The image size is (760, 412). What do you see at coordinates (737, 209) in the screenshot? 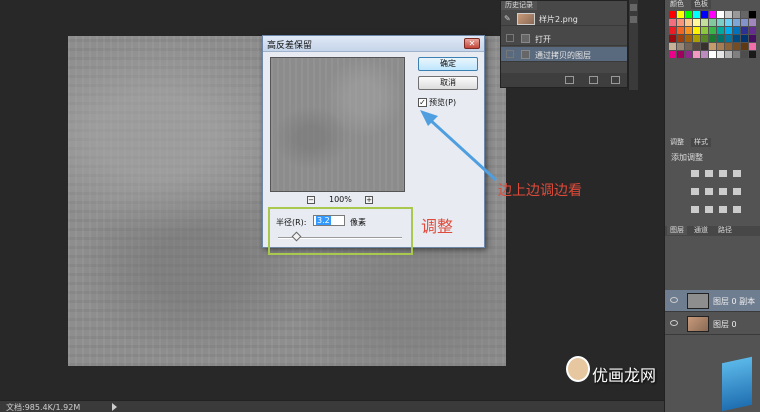
I see `gradient-map-icon` at bounding box center [737, 209].